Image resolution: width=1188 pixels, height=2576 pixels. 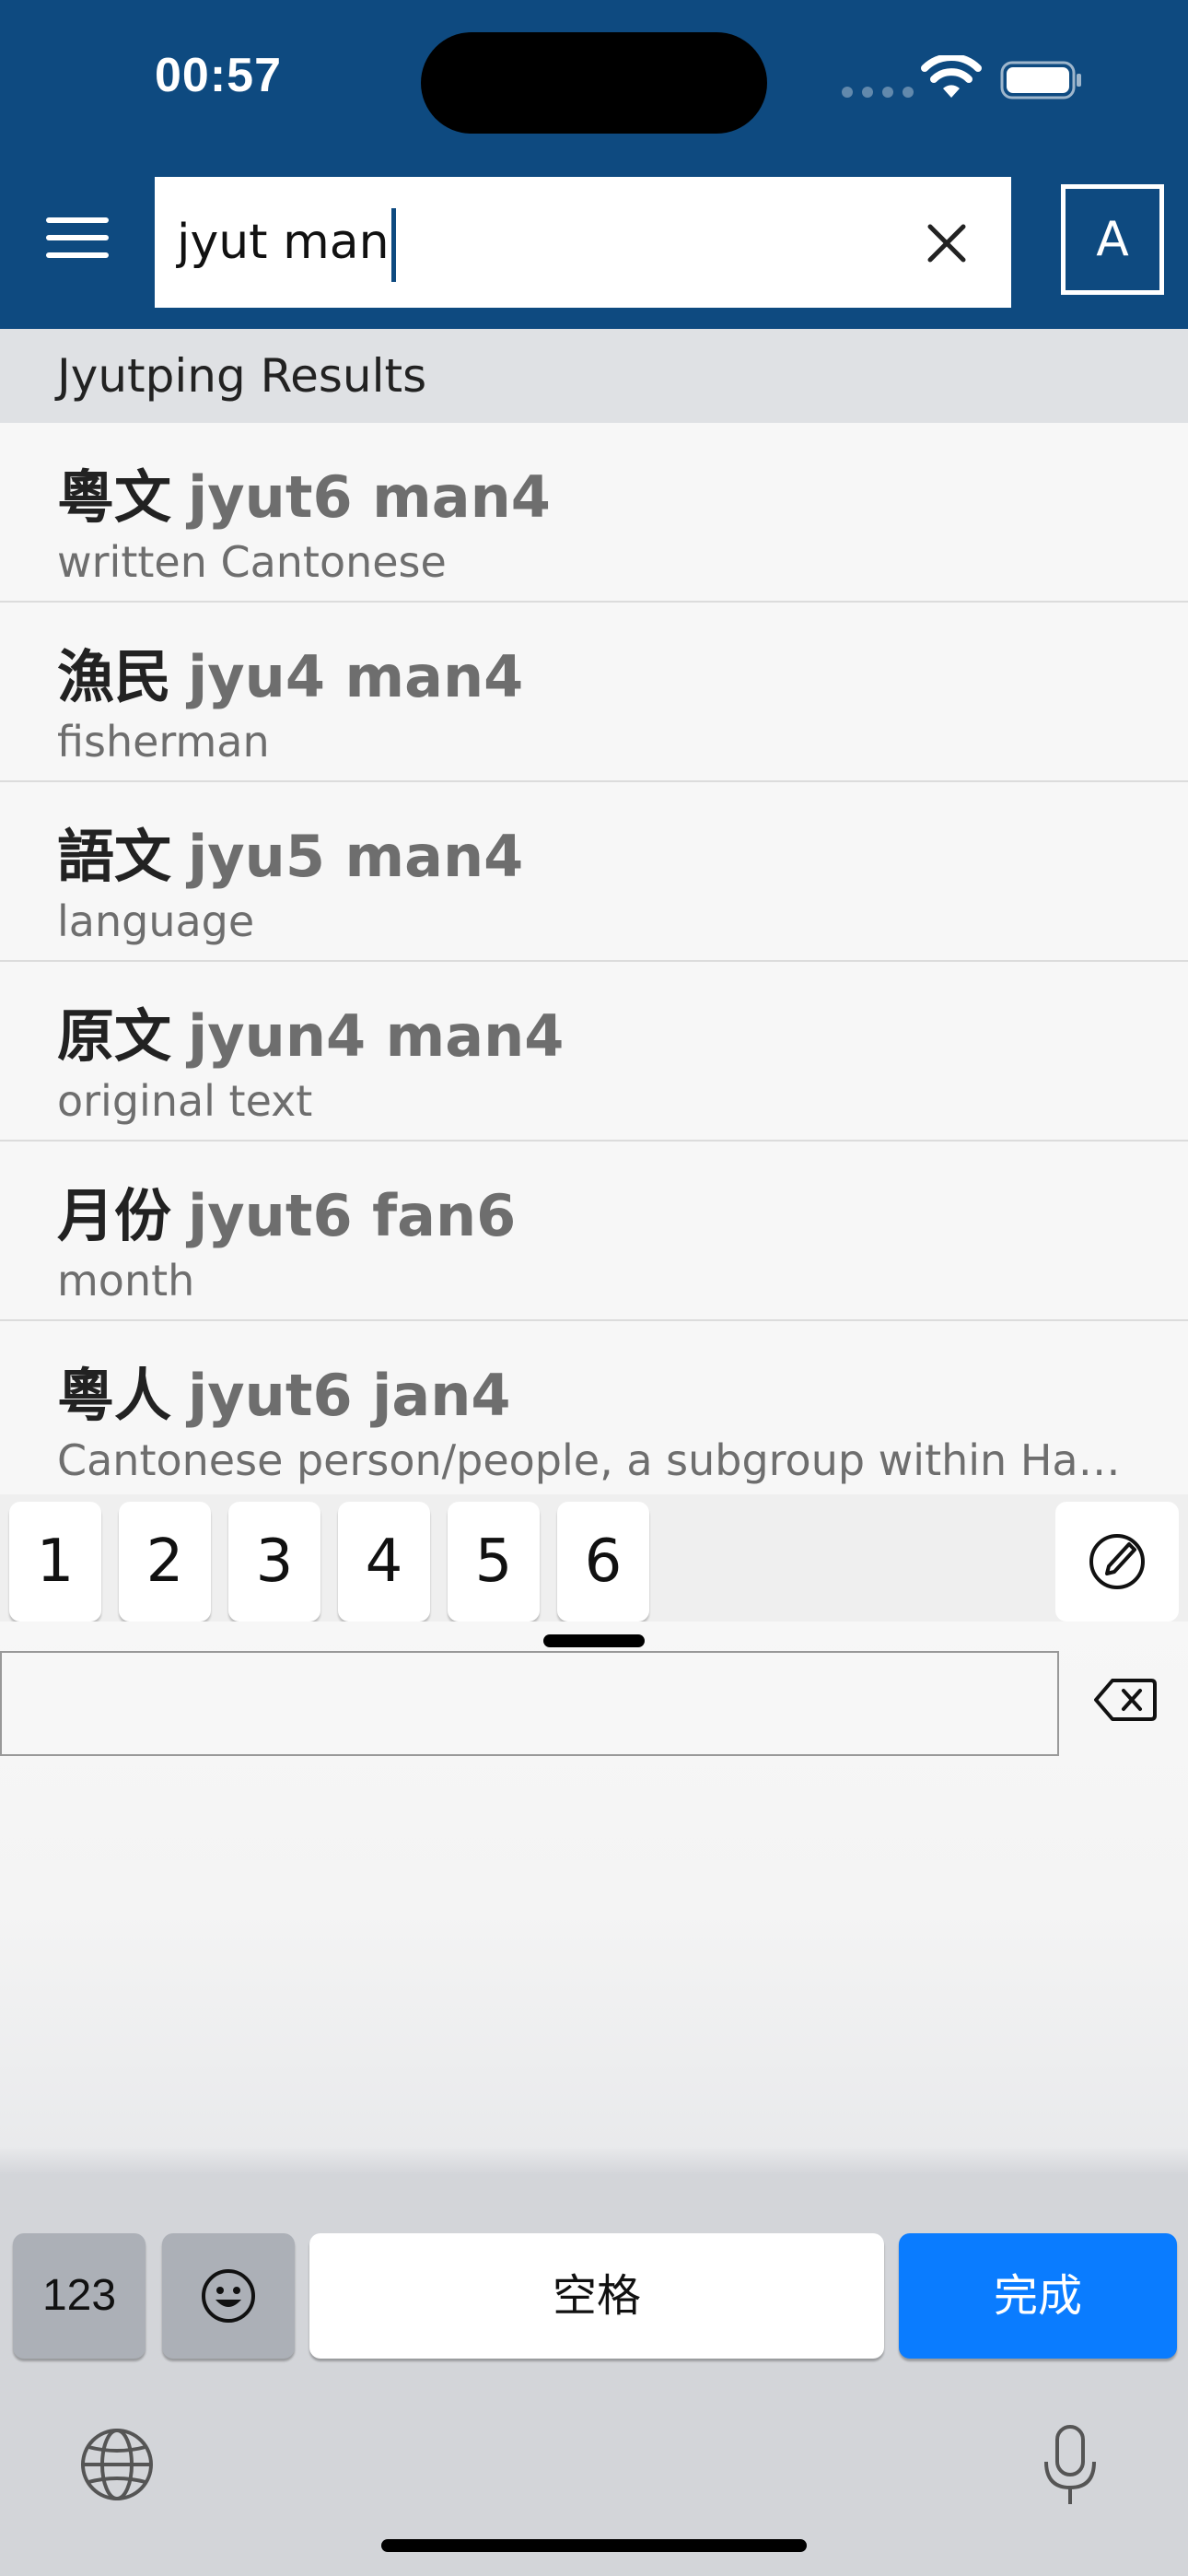 I want to click on section-title: Jyutping Results, so click(x=242, y=376).